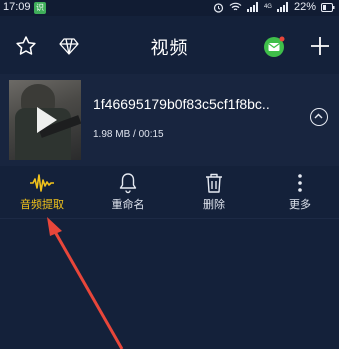 Image resolution: width=339 pixels, height=349 pixels. Describe the element at coordinates (54, 226) in the screenshot. I see `annotation-arrow-head` at that location.